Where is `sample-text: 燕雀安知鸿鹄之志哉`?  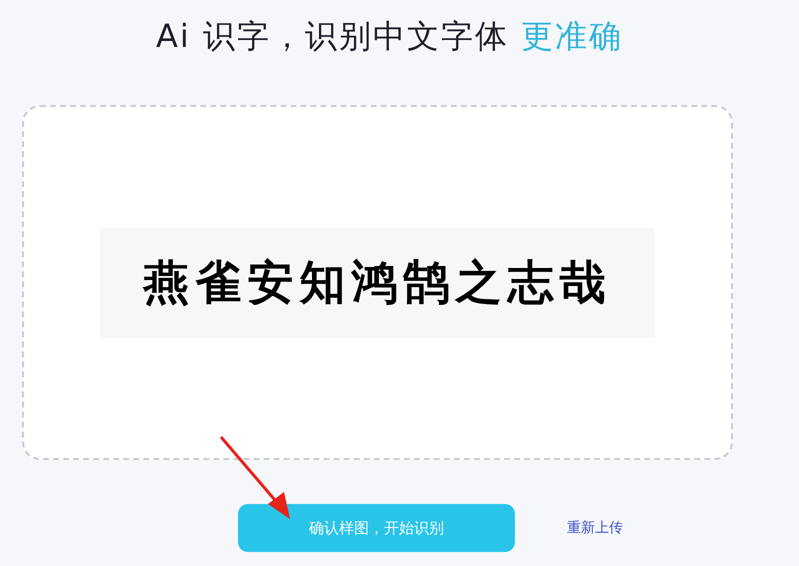 sample-text: 燕雀安知鸿鹄之志哉 is located at coordinates (378, 282).